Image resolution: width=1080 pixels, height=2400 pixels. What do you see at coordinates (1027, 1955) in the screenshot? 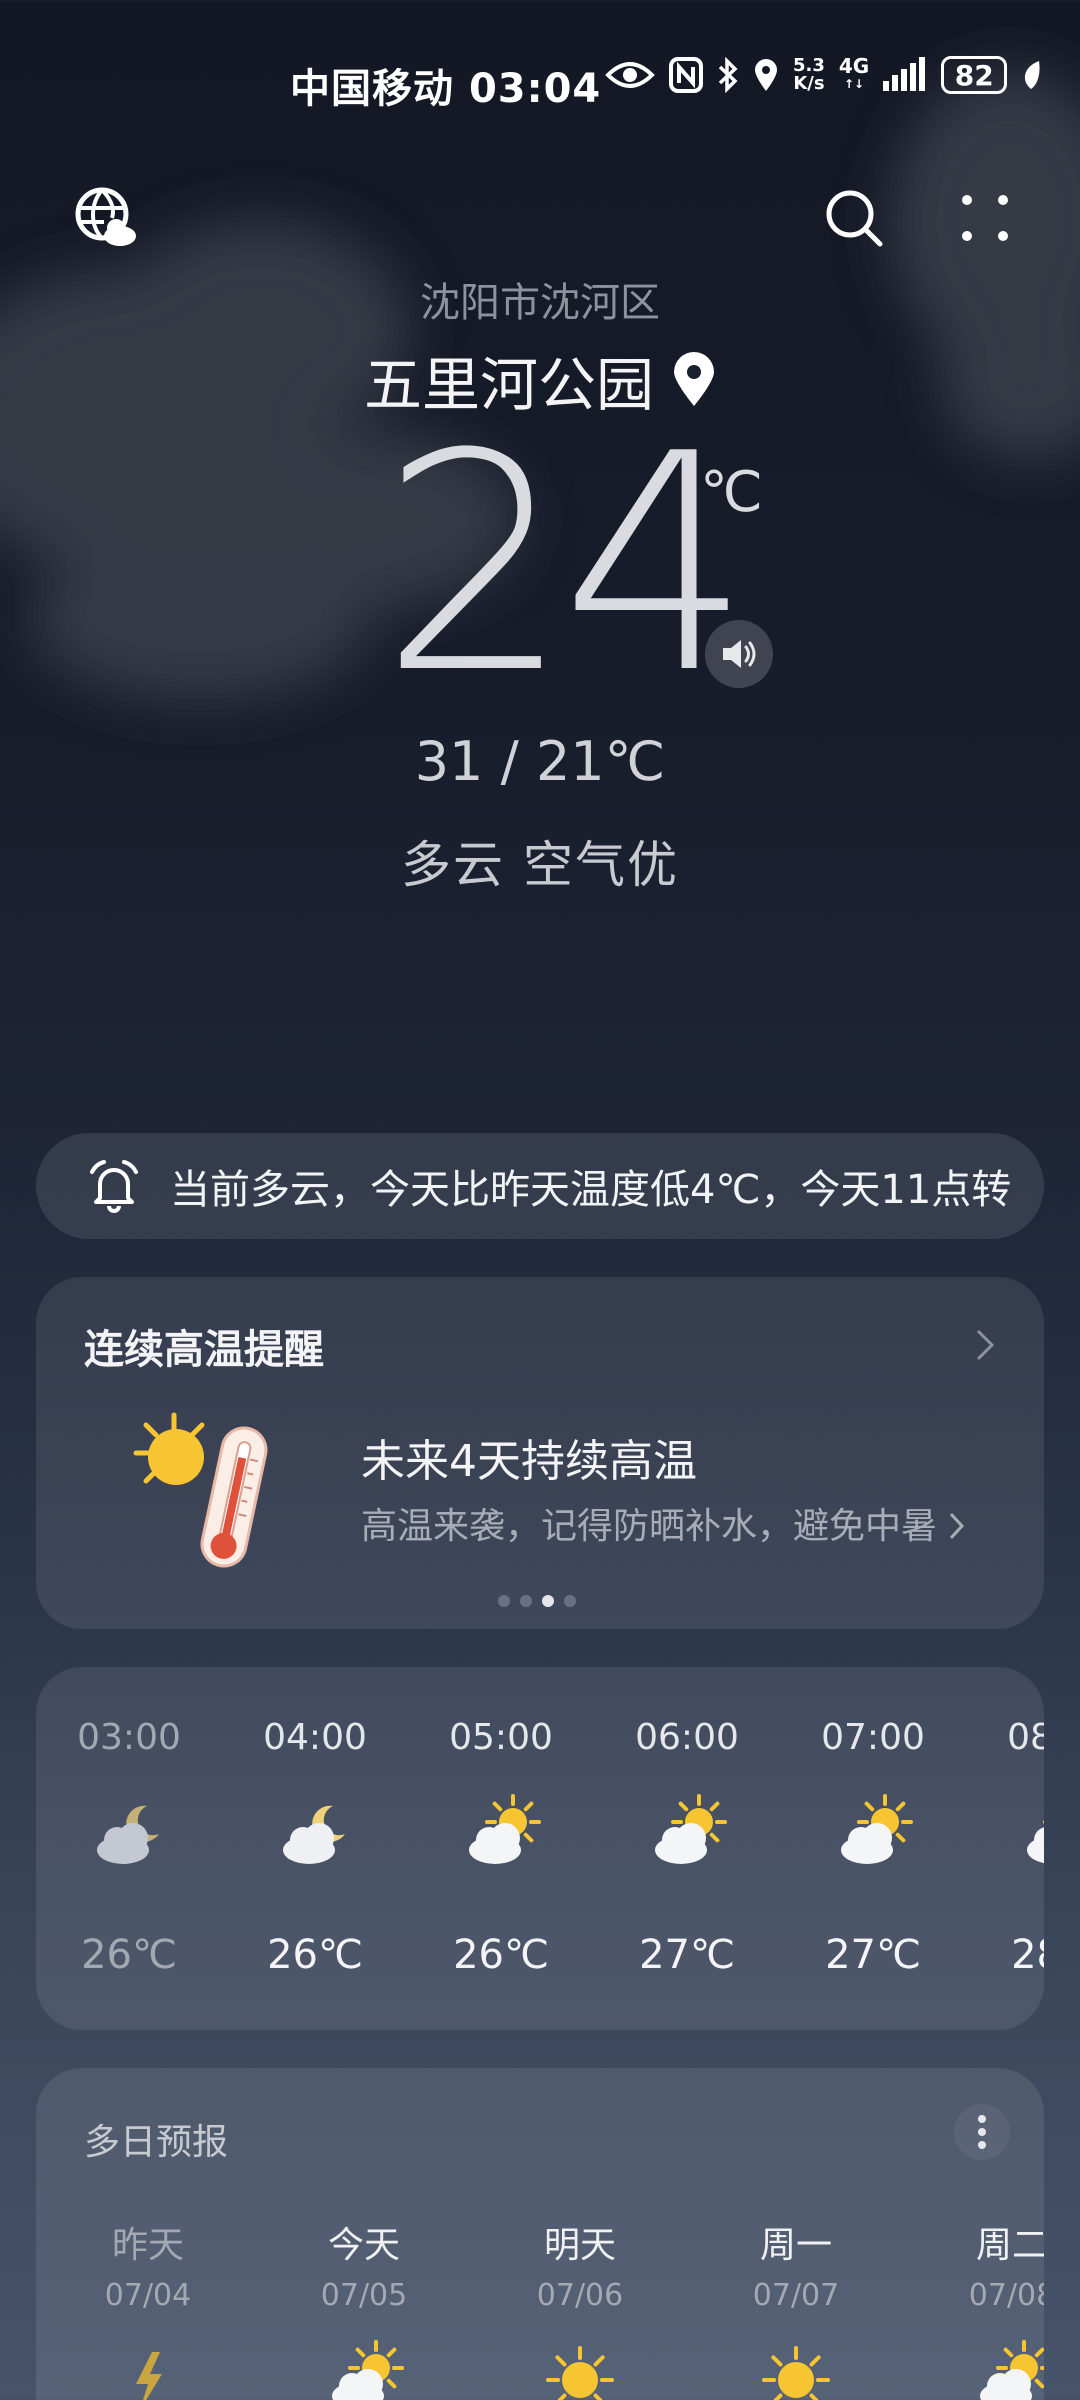
I see `hourly-temperature: 28℃` at bounding box center [1027, 1955].